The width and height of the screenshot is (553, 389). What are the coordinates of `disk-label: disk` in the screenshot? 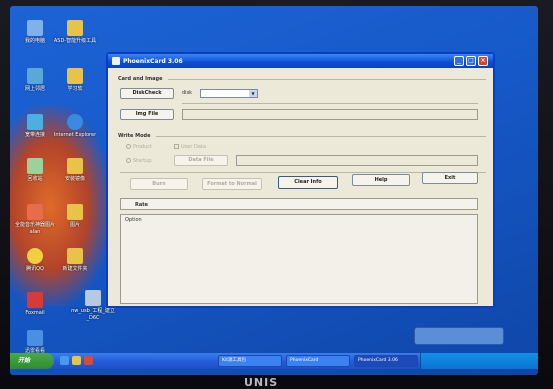 It's located at (187, 93).